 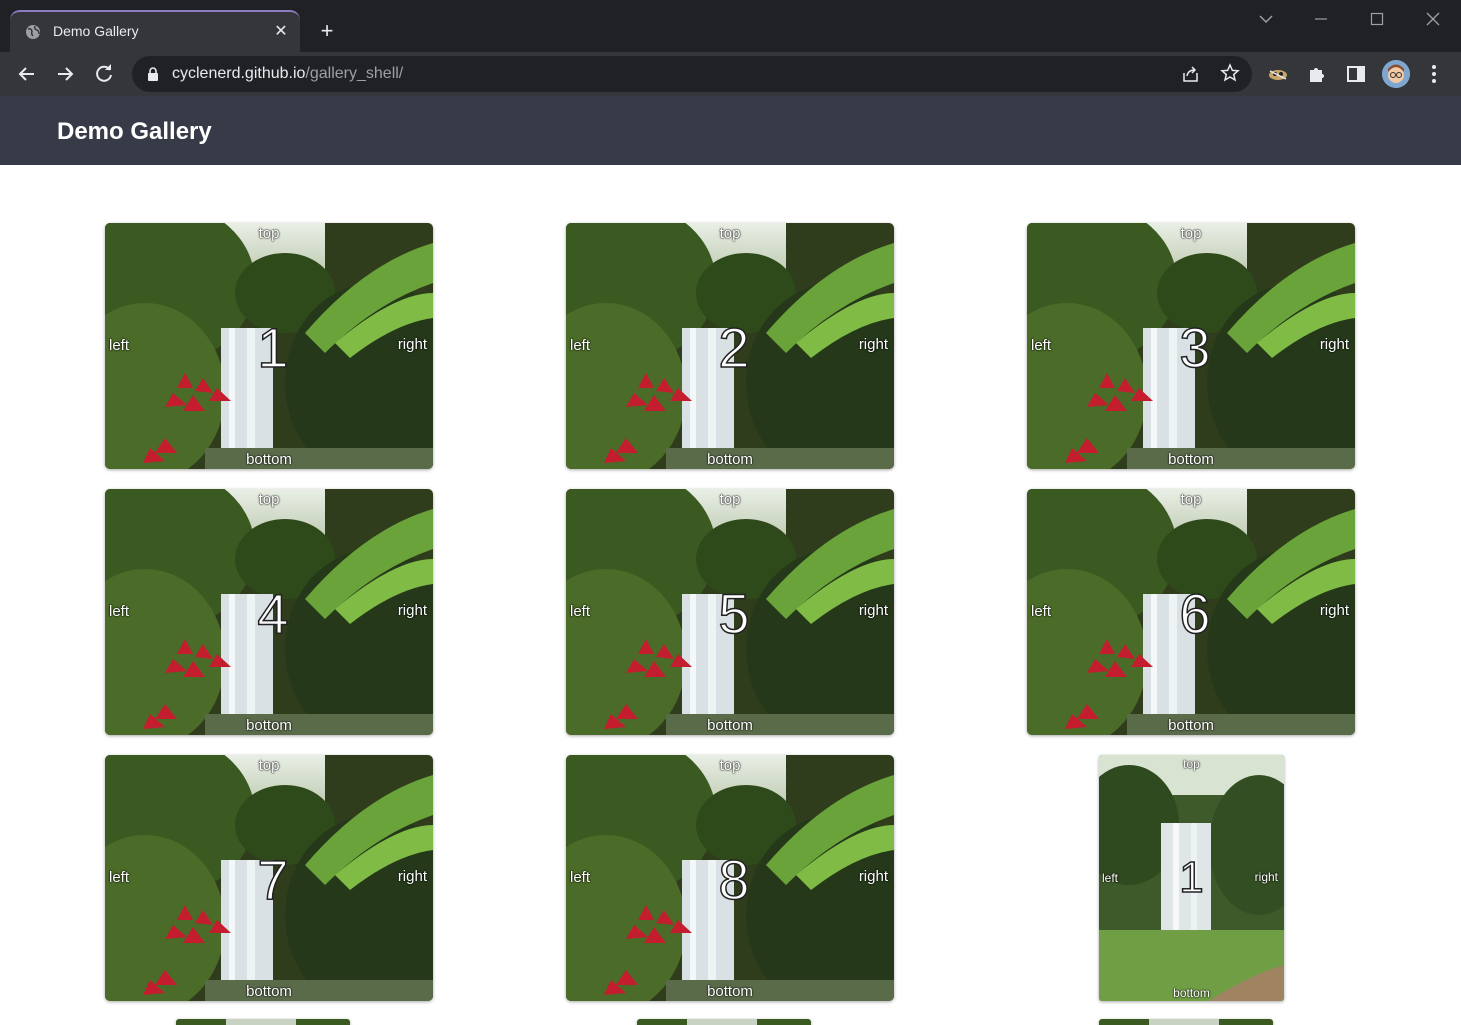 I want to click on image-number: 8, so click(x=734, y=879).